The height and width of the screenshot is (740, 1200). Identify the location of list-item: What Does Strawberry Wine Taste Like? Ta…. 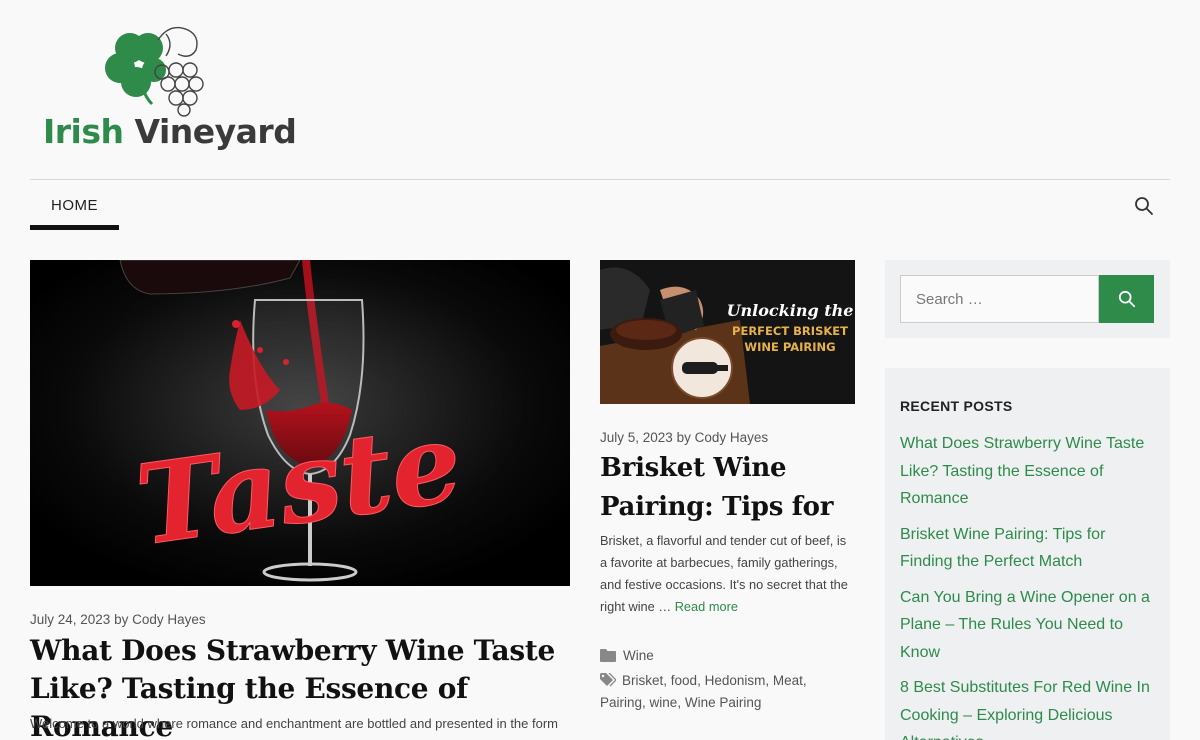
(1027, 471).